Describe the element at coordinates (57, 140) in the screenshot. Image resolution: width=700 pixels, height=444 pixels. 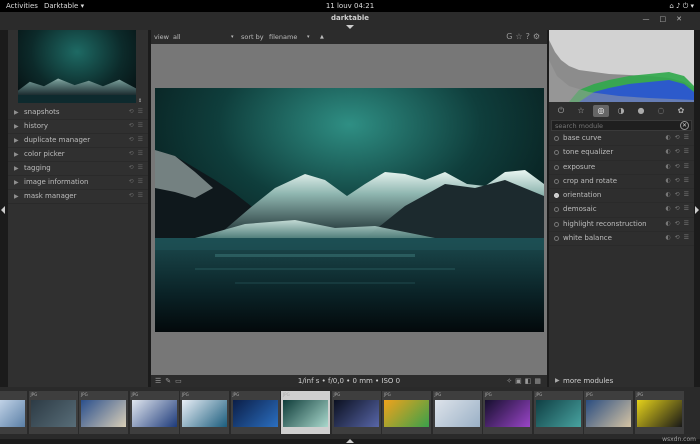
I see `module-label: duplicate manager` at that location.